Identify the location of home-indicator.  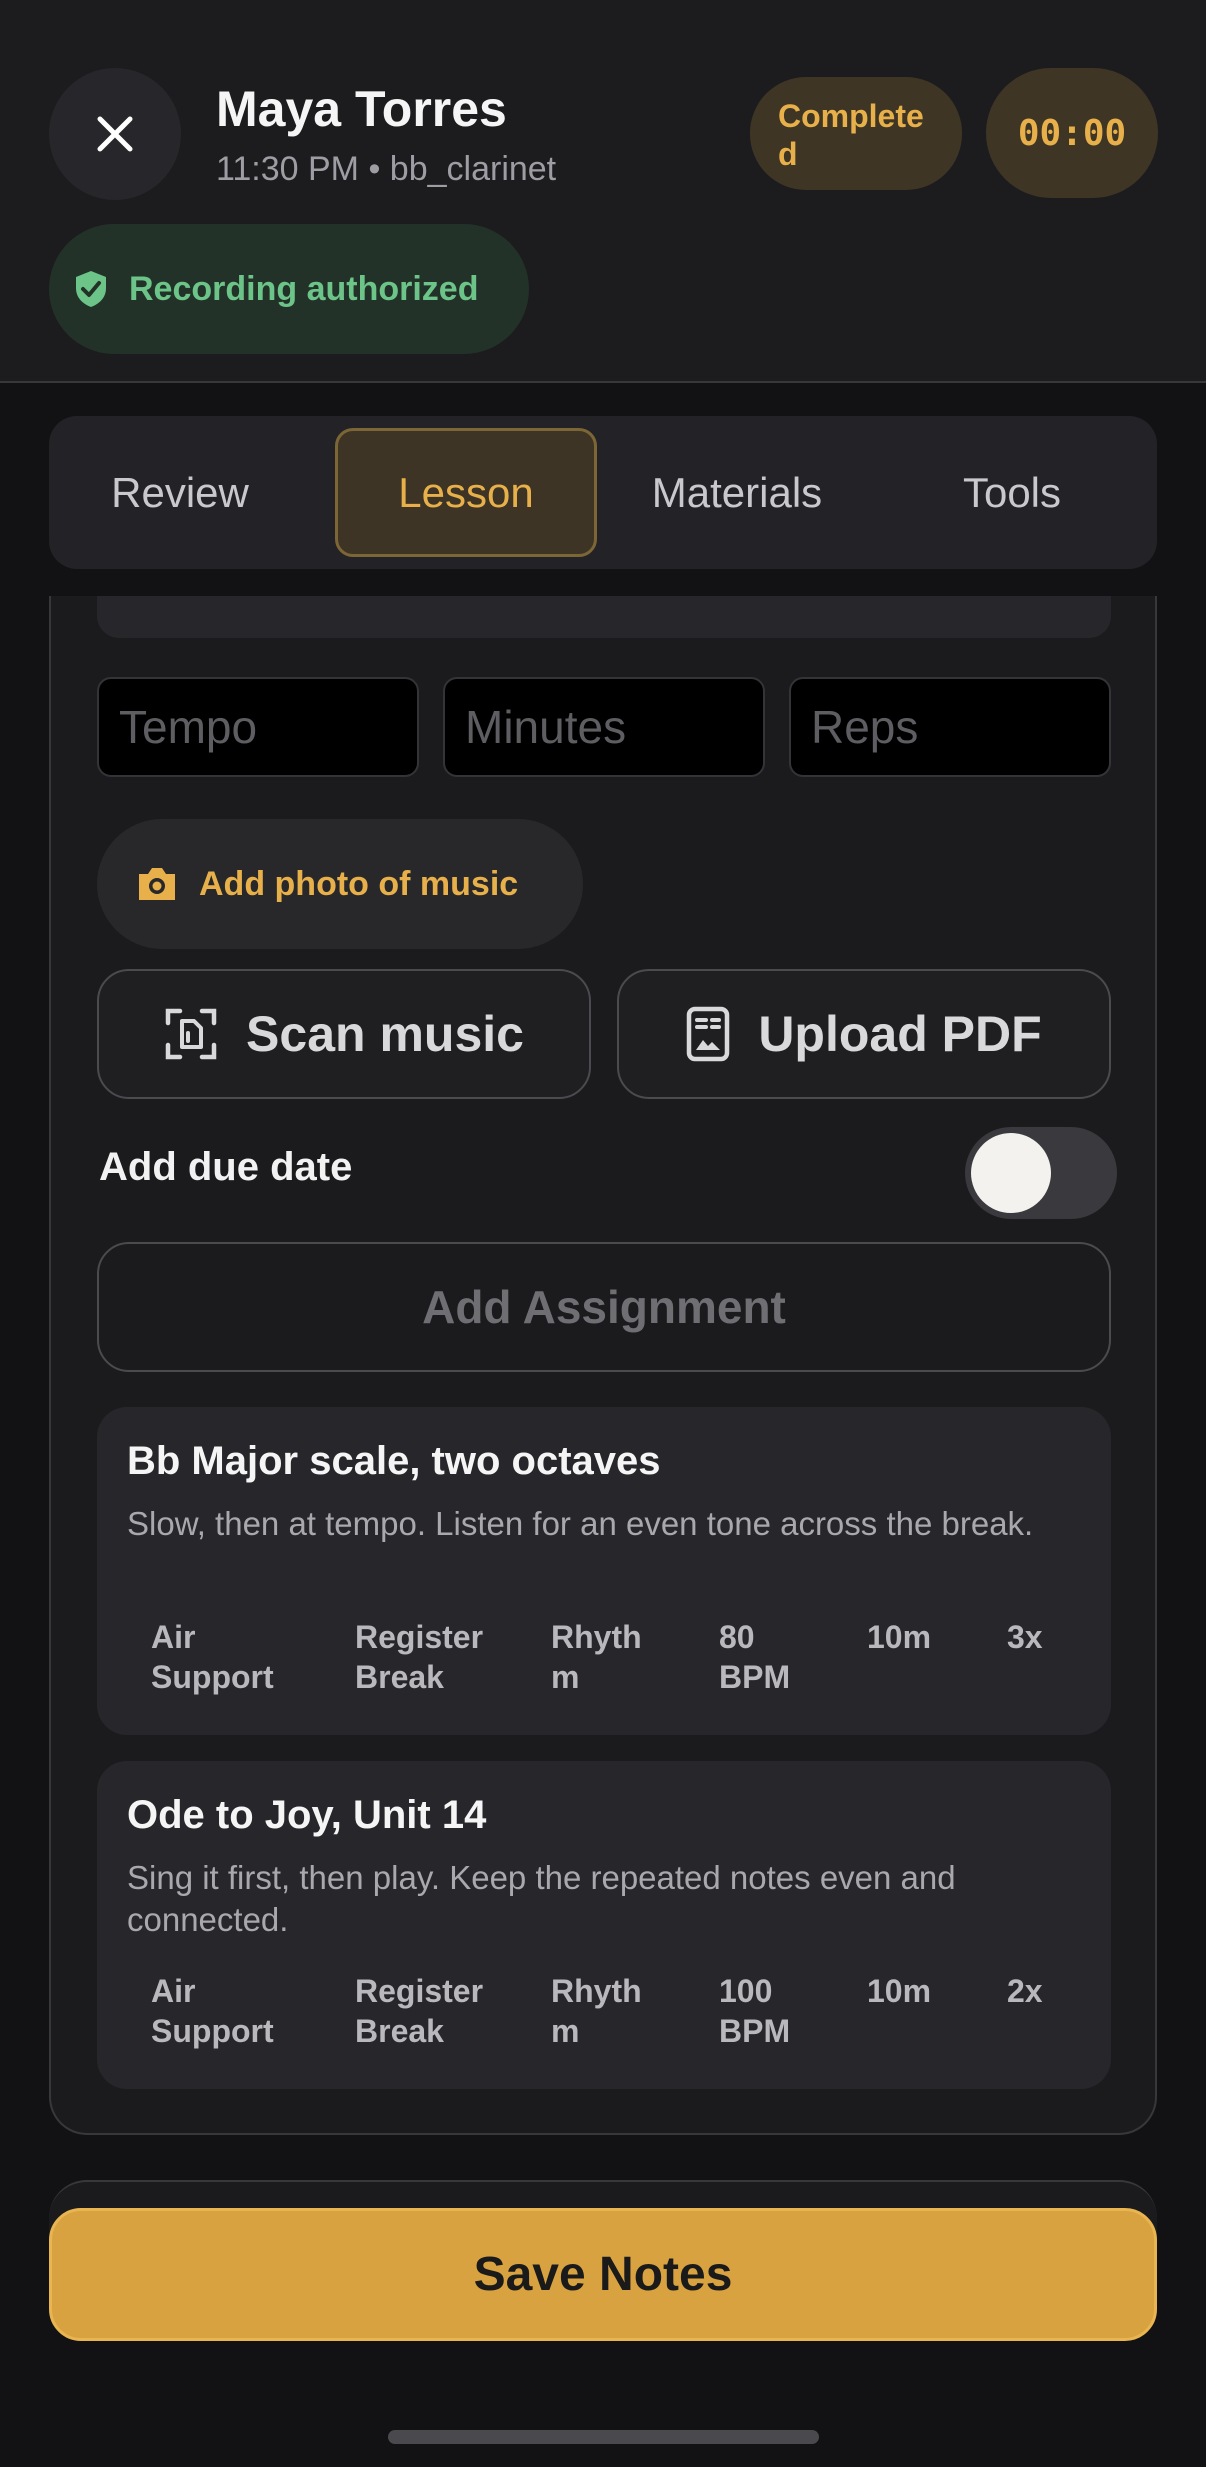
(603, 2437).